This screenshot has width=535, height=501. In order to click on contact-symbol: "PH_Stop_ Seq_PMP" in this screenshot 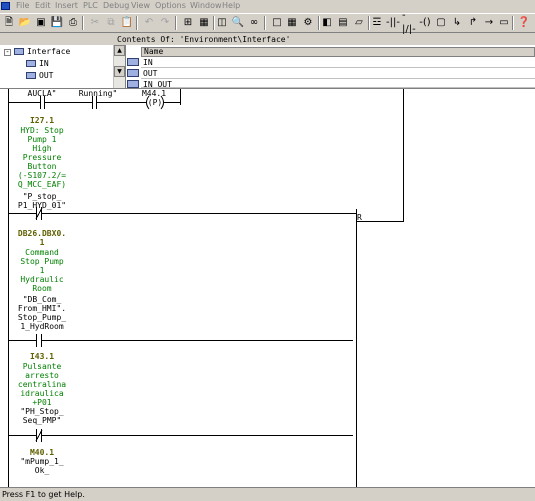, I will do `click(42, 416)`.